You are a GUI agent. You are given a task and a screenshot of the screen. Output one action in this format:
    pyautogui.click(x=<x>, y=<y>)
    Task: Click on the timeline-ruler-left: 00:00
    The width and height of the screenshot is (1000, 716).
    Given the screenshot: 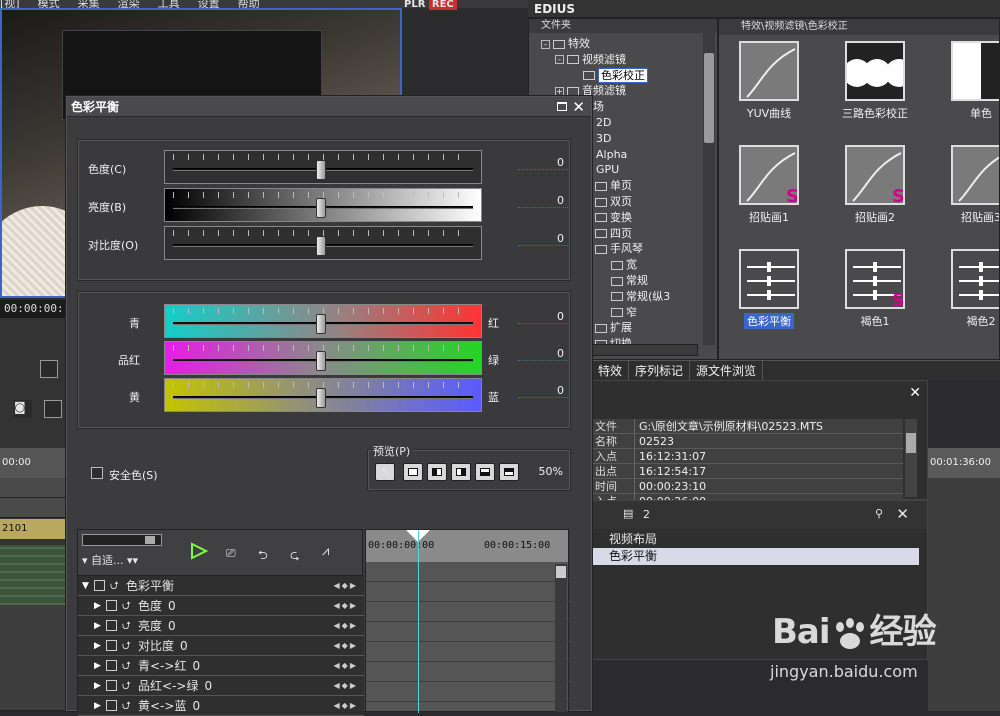 What is the action you would take?
    pyautogui.click(x=33, y=463)
    